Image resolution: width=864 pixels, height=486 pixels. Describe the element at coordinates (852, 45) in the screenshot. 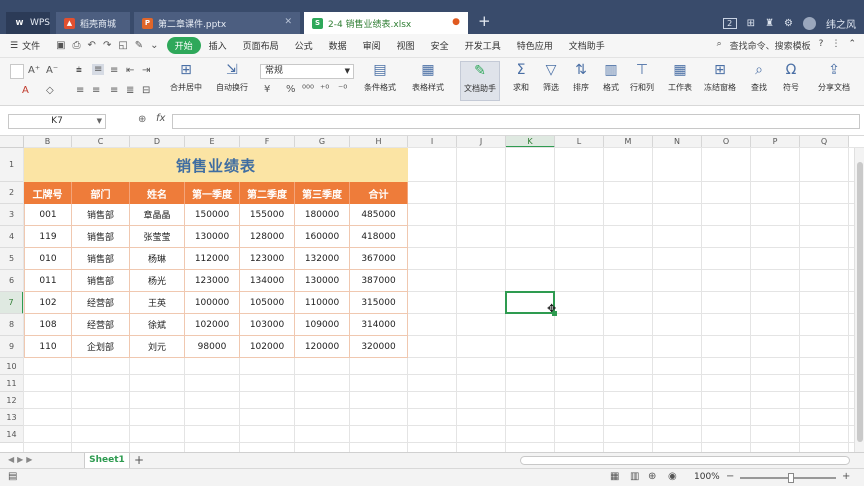

I see `collapse-ribbon-icon: ⌃` at that location.